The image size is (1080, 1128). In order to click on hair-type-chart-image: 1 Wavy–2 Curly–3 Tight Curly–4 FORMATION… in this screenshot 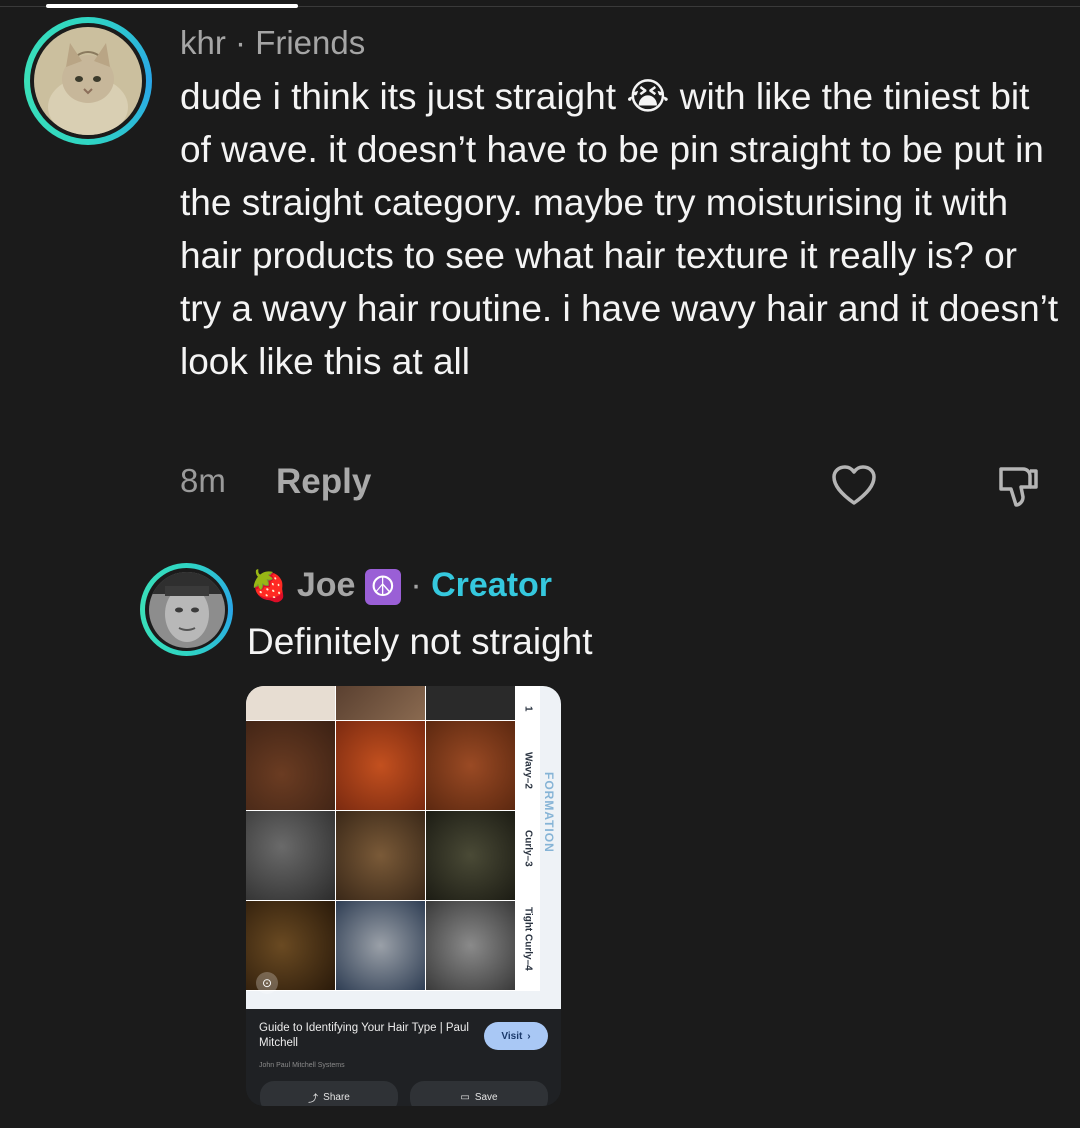, I will do `click(403, 847)`.